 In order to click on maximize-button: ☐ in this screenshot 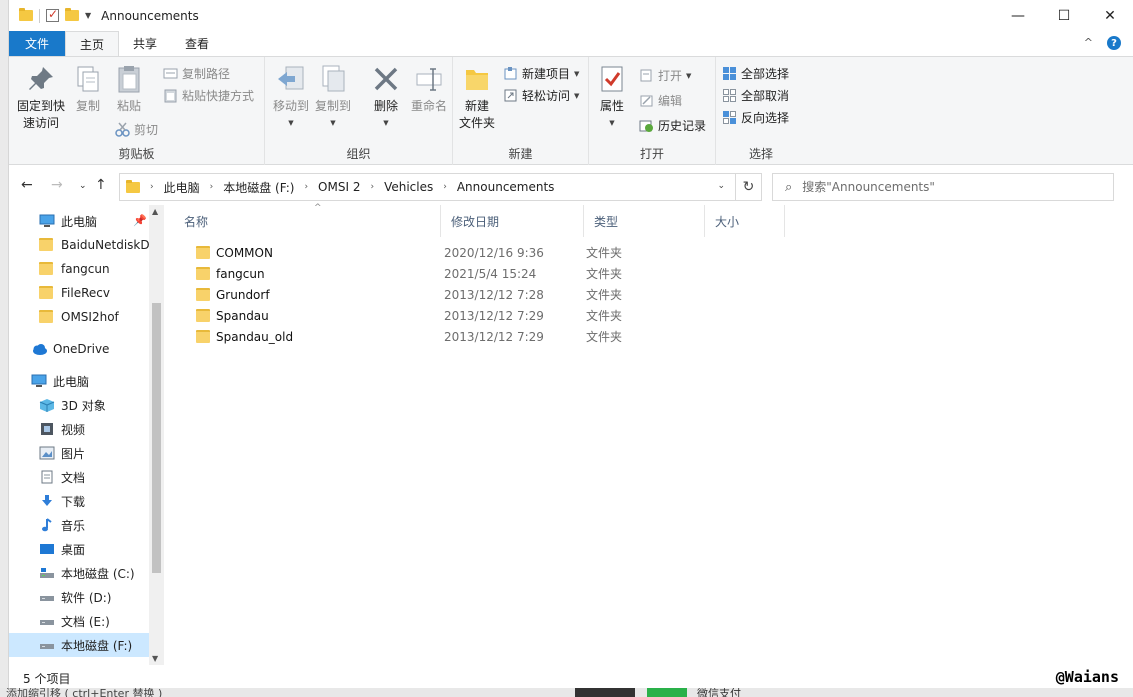, I will do `click(1064, 15)`.